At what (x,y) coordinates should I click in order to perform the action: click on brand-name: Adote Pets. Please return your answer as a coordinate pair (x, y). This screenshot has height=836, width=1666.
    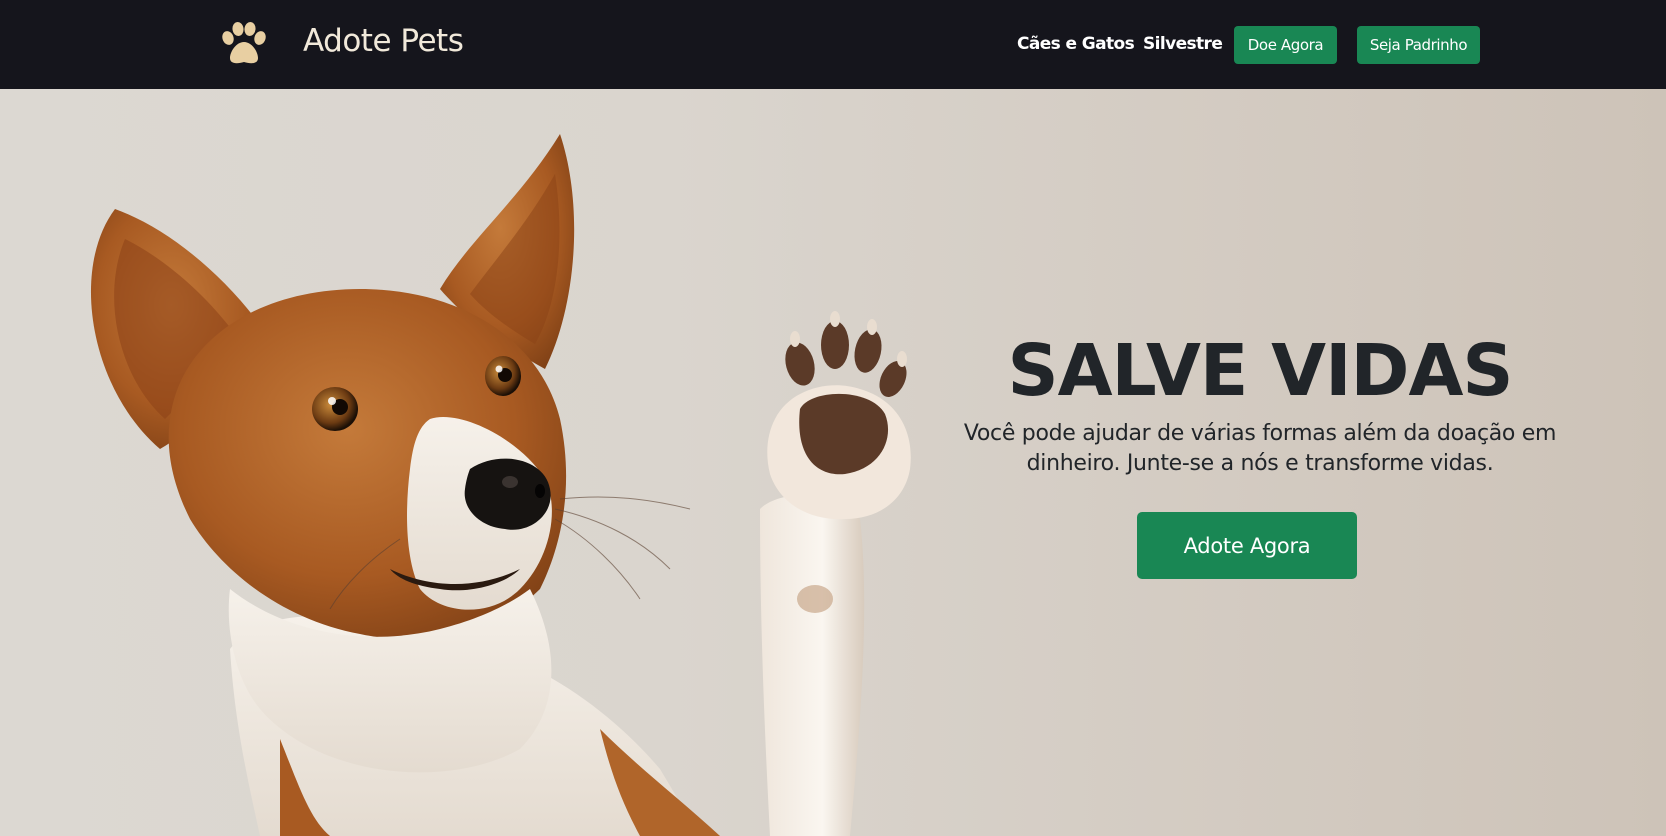
    Looking at the image, I should click on (383, 41).